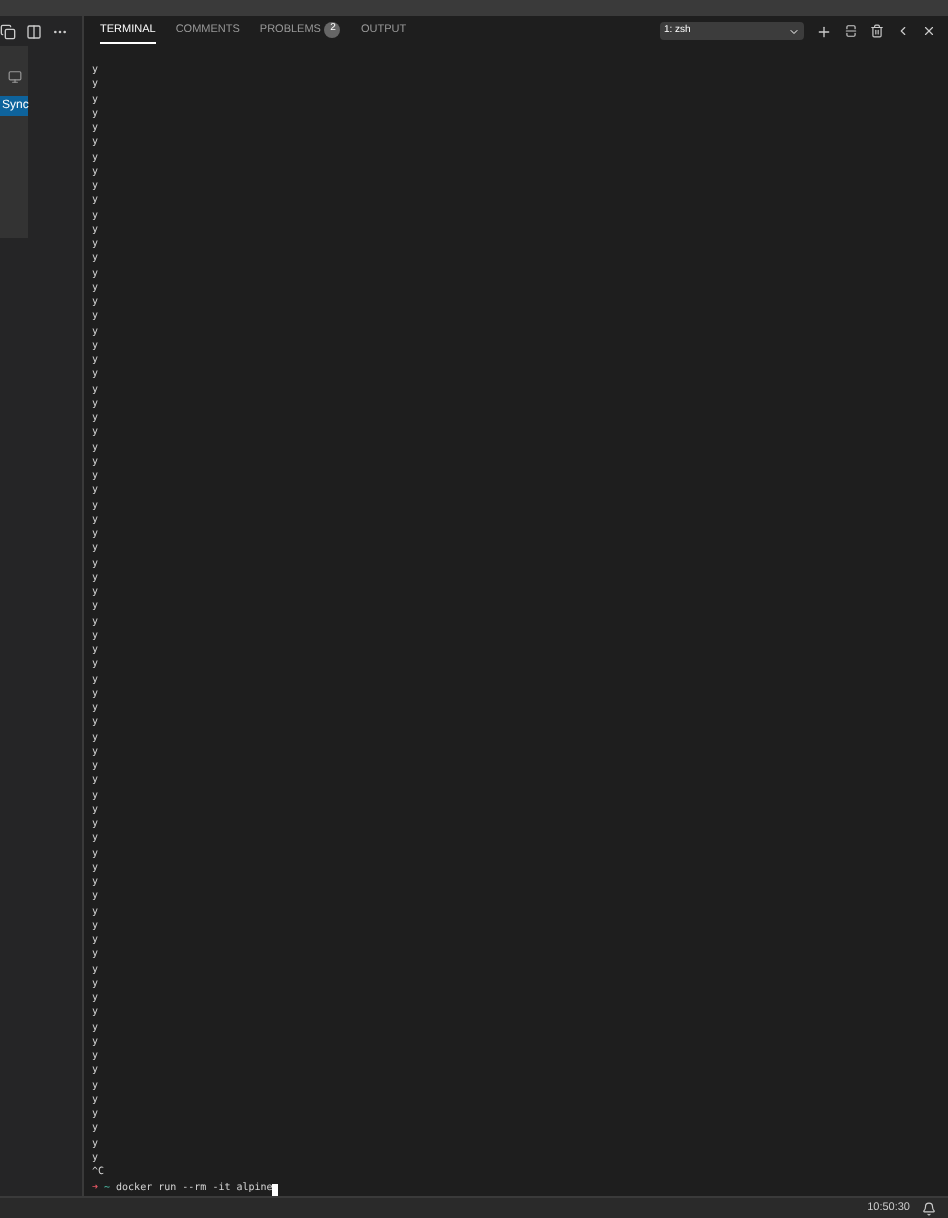 The height and width of the screenshot is (1218, 948). What do you see at coordinates (929, 1208) in the screenshot?
I see `bell-icon` at bounding box center [929, 1208].